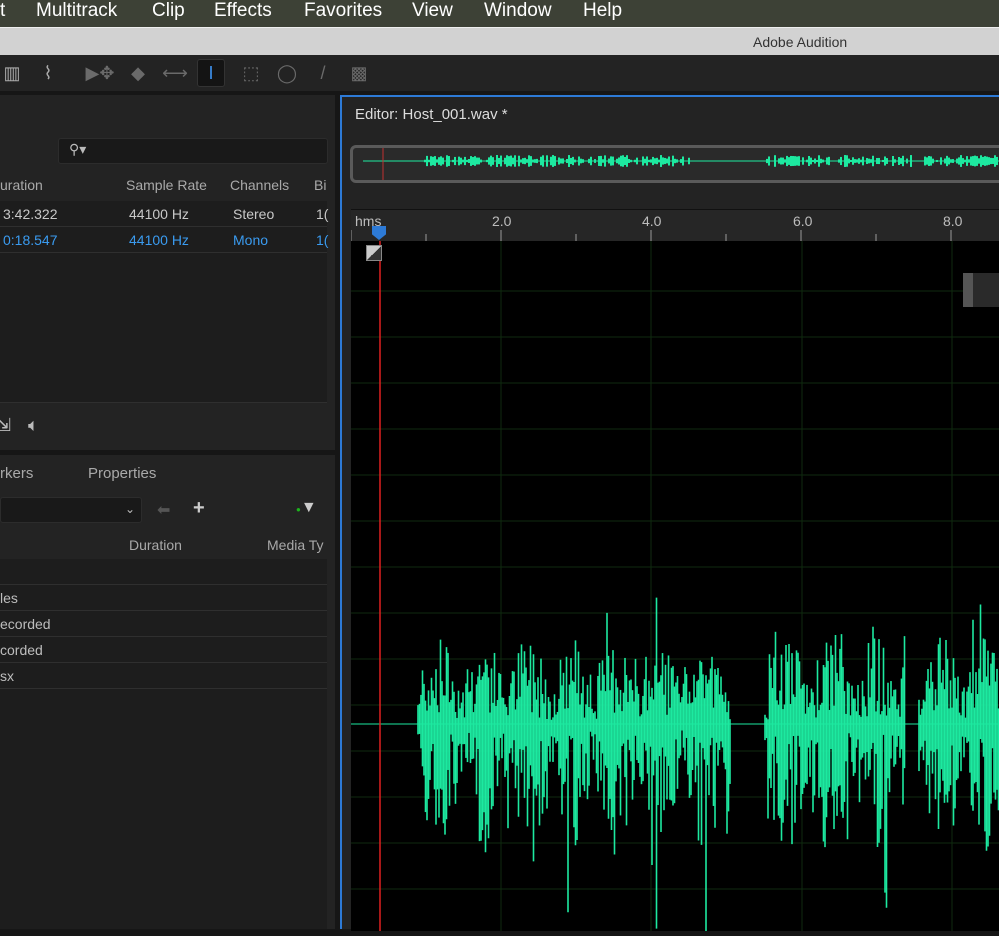 This screenshot has height=936, width=999. What do you see at coordinates (163, 676) in the screenshot?
I see `list-item: sx` at bounding box center [163, 676].